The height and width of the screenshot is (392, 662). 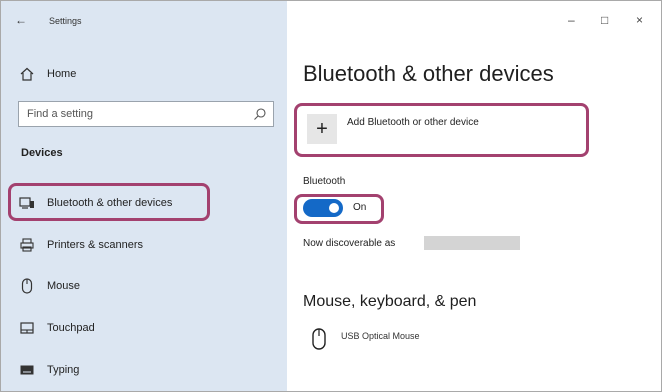 I want to click on search-input: Find a setting, so click(x=146, y=114).